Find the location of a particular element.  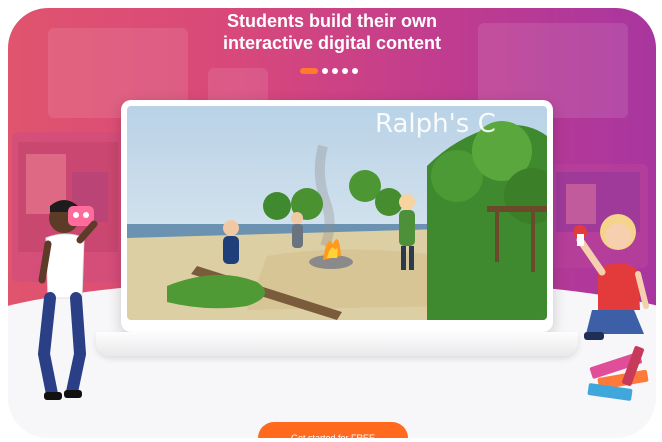

headline-line-2: interactive digital content is located at coordinates (332, 43).